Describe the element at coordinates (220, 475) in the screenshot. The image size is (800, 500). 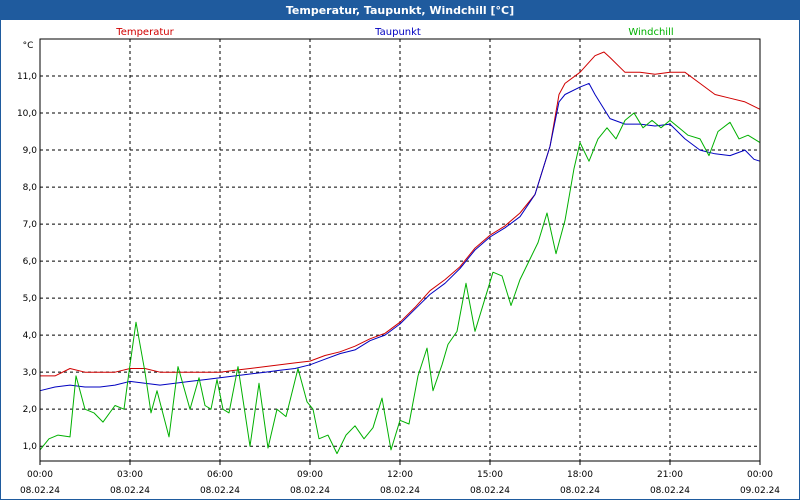
I see `x-tick-time-label: 06:00` at that location.